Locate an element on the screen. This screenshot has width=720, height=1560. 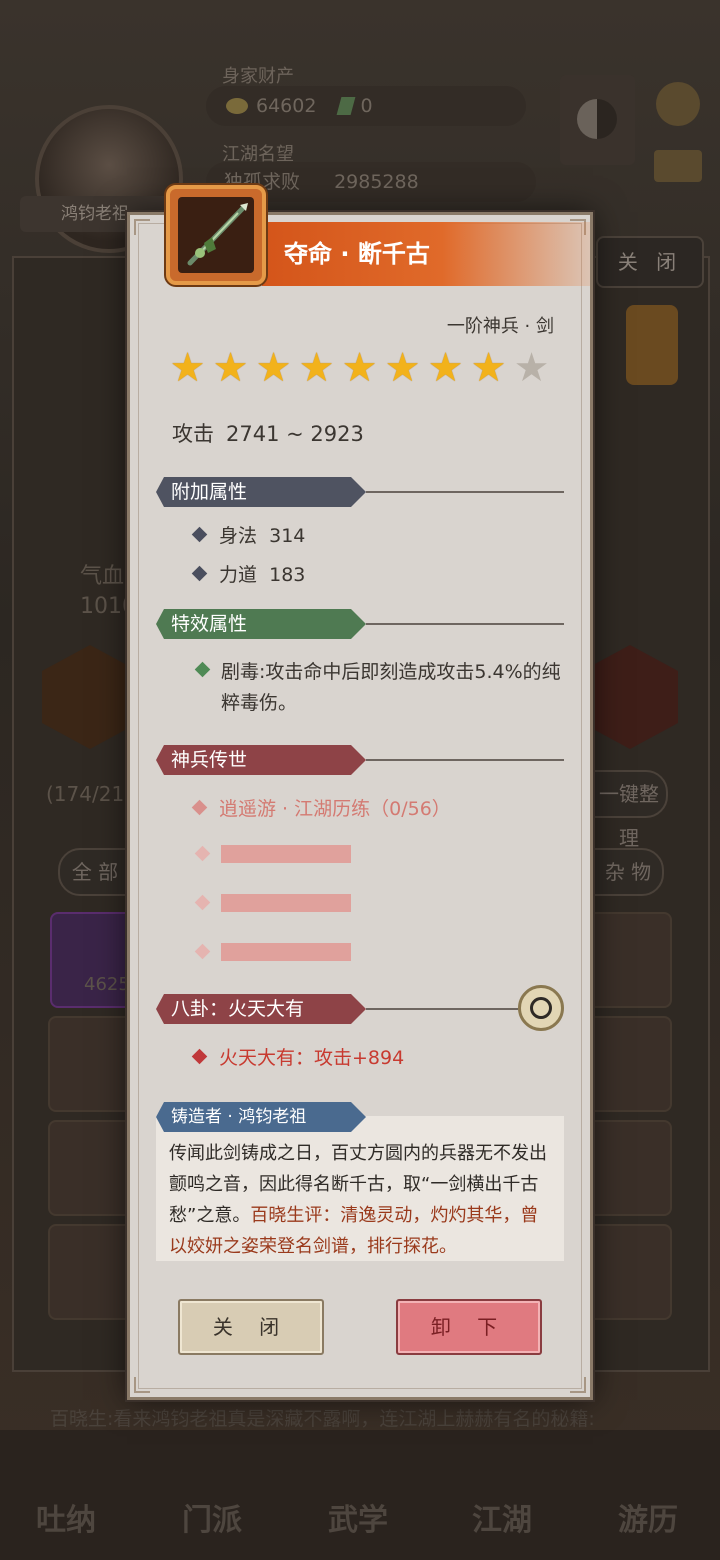
section-forger: 铸造者 · 鸿钧老祖 is located at coordinates (360, 1117).